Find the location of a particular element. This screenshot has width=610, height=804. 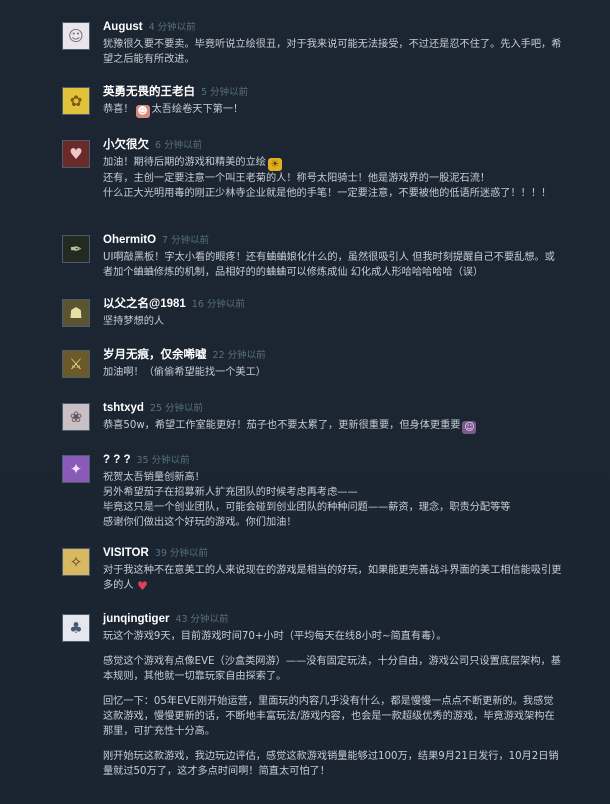

comment-paragraph: 加油啊！（偷偷希望能找一个美工） is located at coordinates (184, 372).